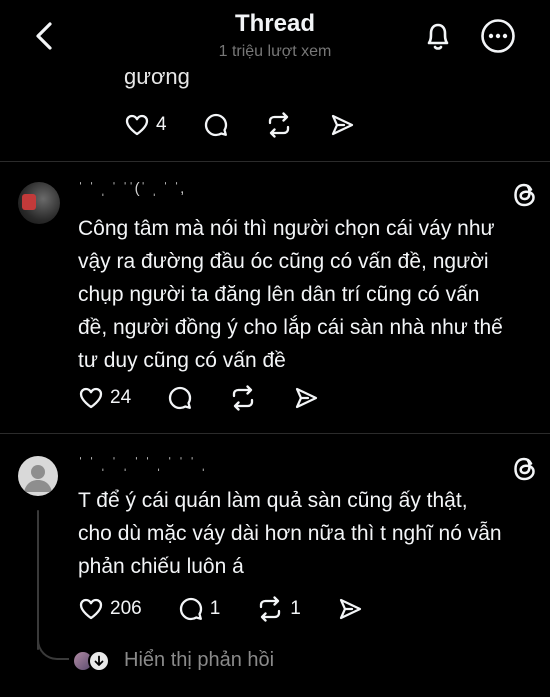 This screenshot has height=697, width=550. What do you see at coordinates (295, 608) in the screenshot?
I see `repost-count: 1` at bounding box center [295, 608].